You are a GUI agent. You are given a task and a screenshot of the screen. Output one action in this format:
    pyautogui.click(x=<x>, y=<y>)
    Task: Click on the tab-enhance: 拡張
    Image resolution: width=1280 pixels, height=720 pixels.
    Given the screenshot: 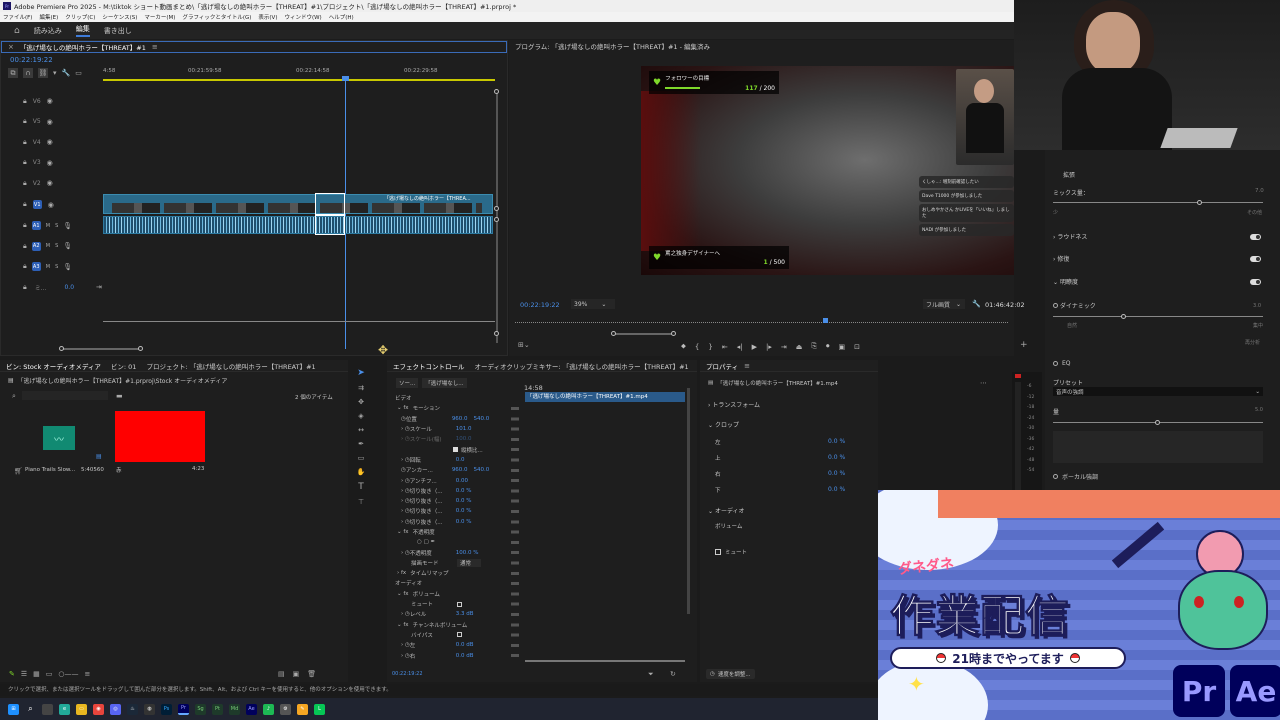 What is the action you would take?
    pyautogui.click(x=1069, y=174)
    